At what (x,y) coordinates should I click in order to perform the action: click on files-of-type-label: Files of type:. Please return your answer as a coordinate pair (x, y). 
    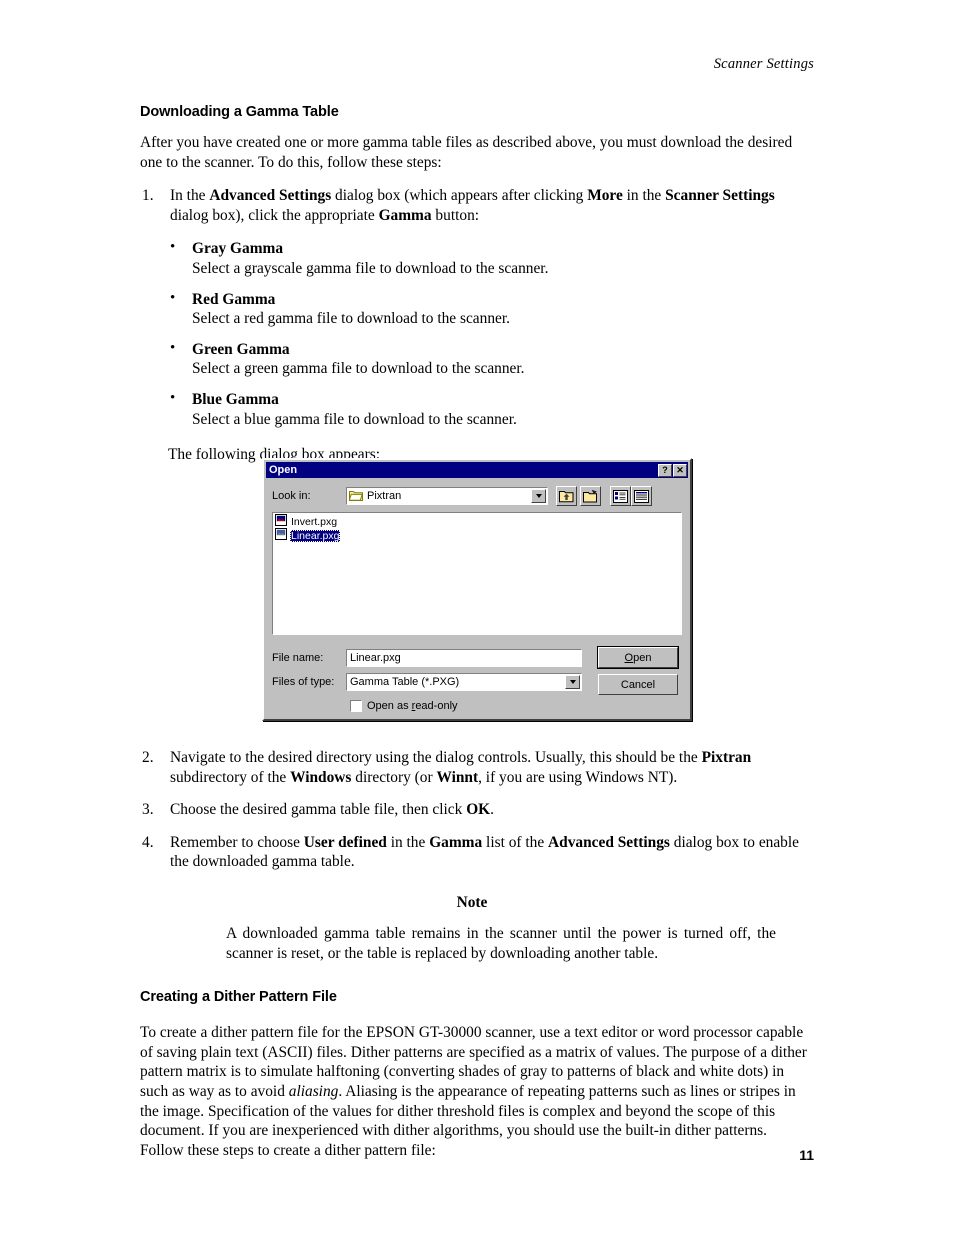
    Looking at the image, I should click on (303, 681).